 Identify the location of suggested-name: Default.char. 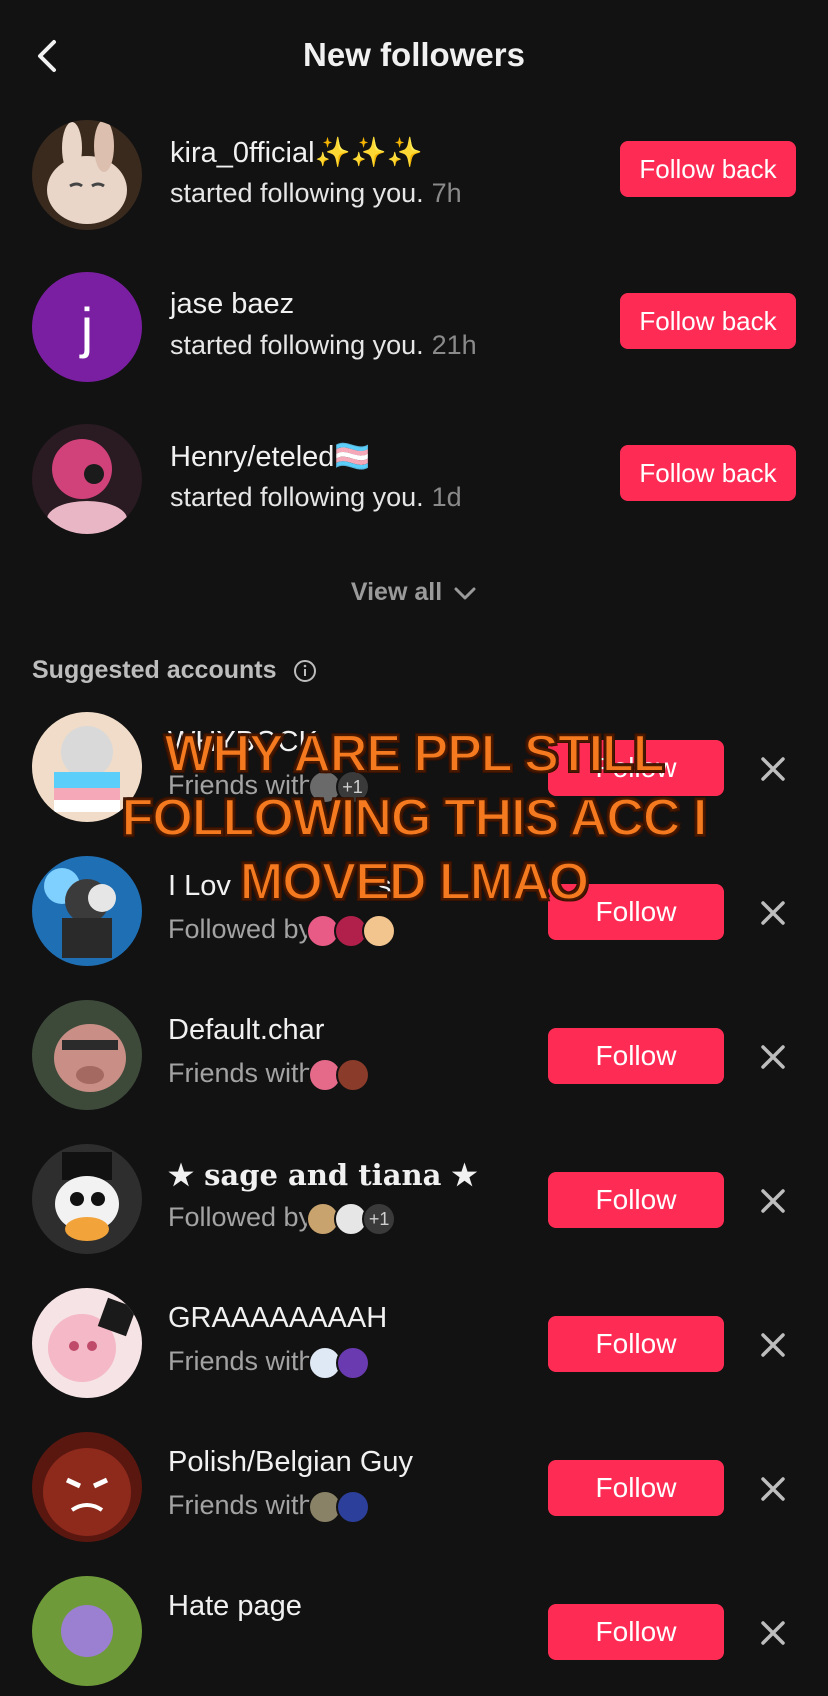
(246, 1030).